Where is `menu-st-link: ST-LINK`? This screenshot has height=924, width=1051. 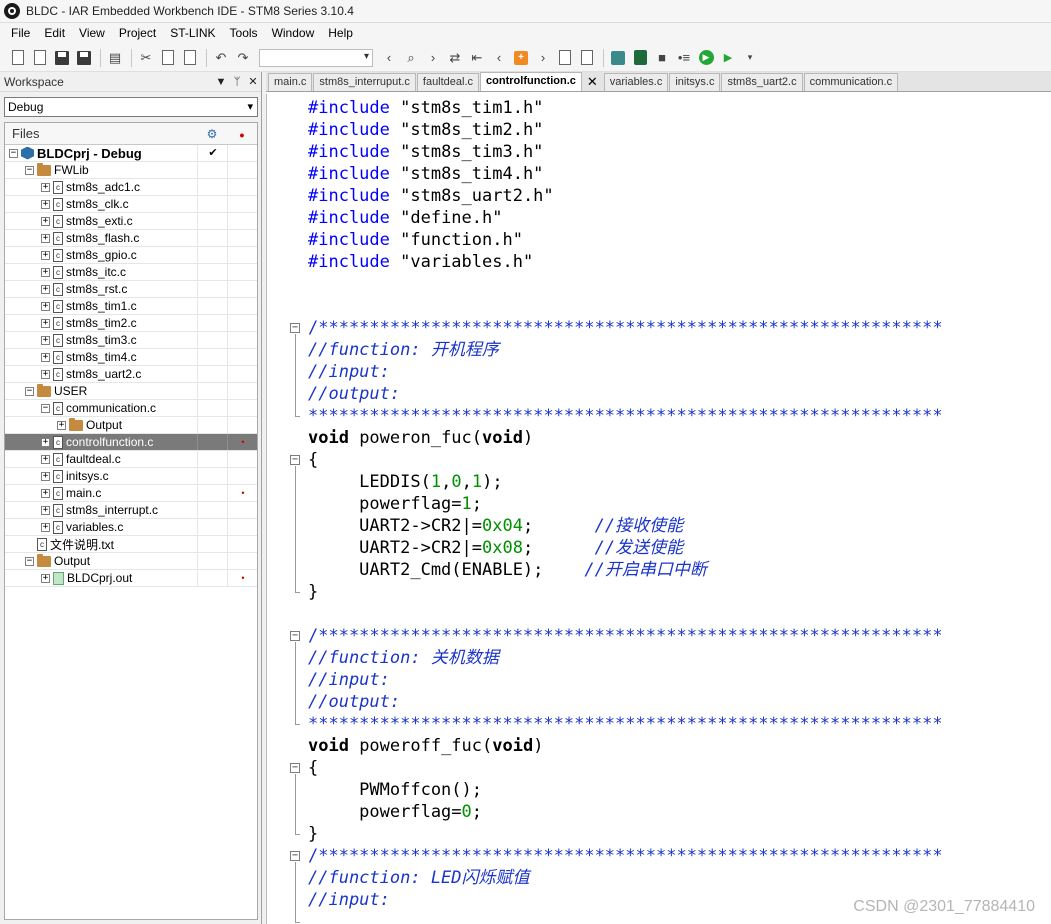
menu-st-link: ST-LINK is located at coordinates (192, 33).